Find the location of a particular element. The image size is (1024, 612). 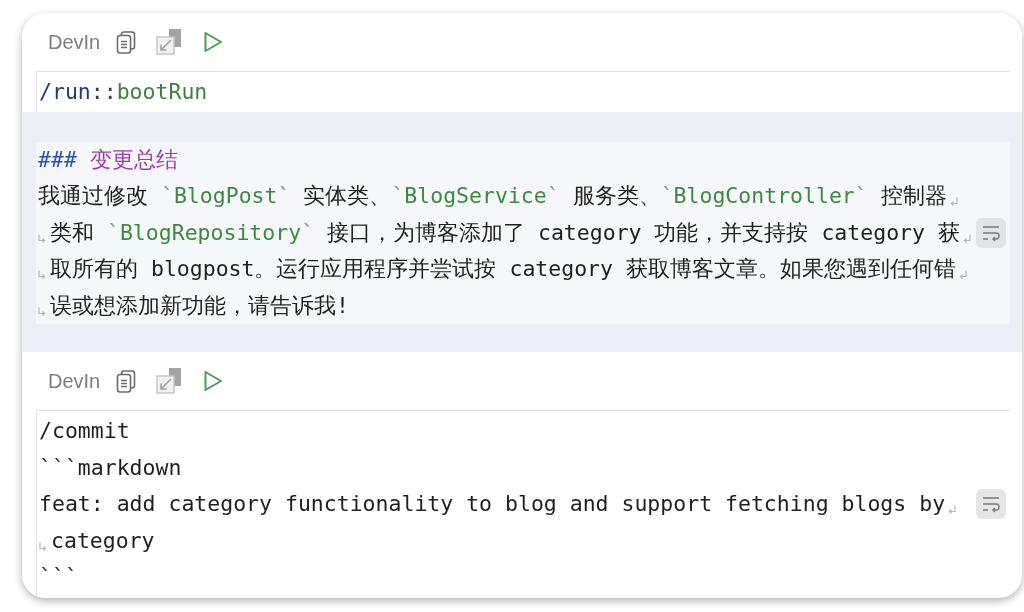

message-line: 我通过修改 `BlogPost` 实体类、`BlogService` 服务类、`BlogController` 控制器 is located at coordinates (492, 196).